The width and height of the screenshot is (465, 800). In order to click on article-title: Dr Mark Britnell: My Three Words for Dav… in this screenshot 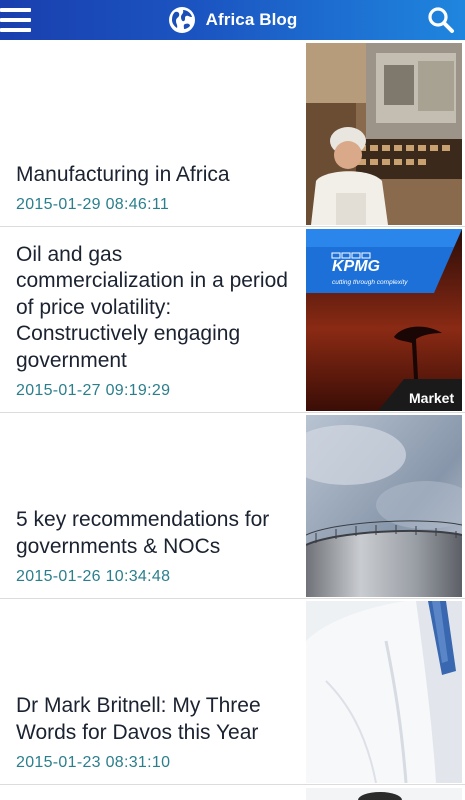, I will do `click(138, 719)`.